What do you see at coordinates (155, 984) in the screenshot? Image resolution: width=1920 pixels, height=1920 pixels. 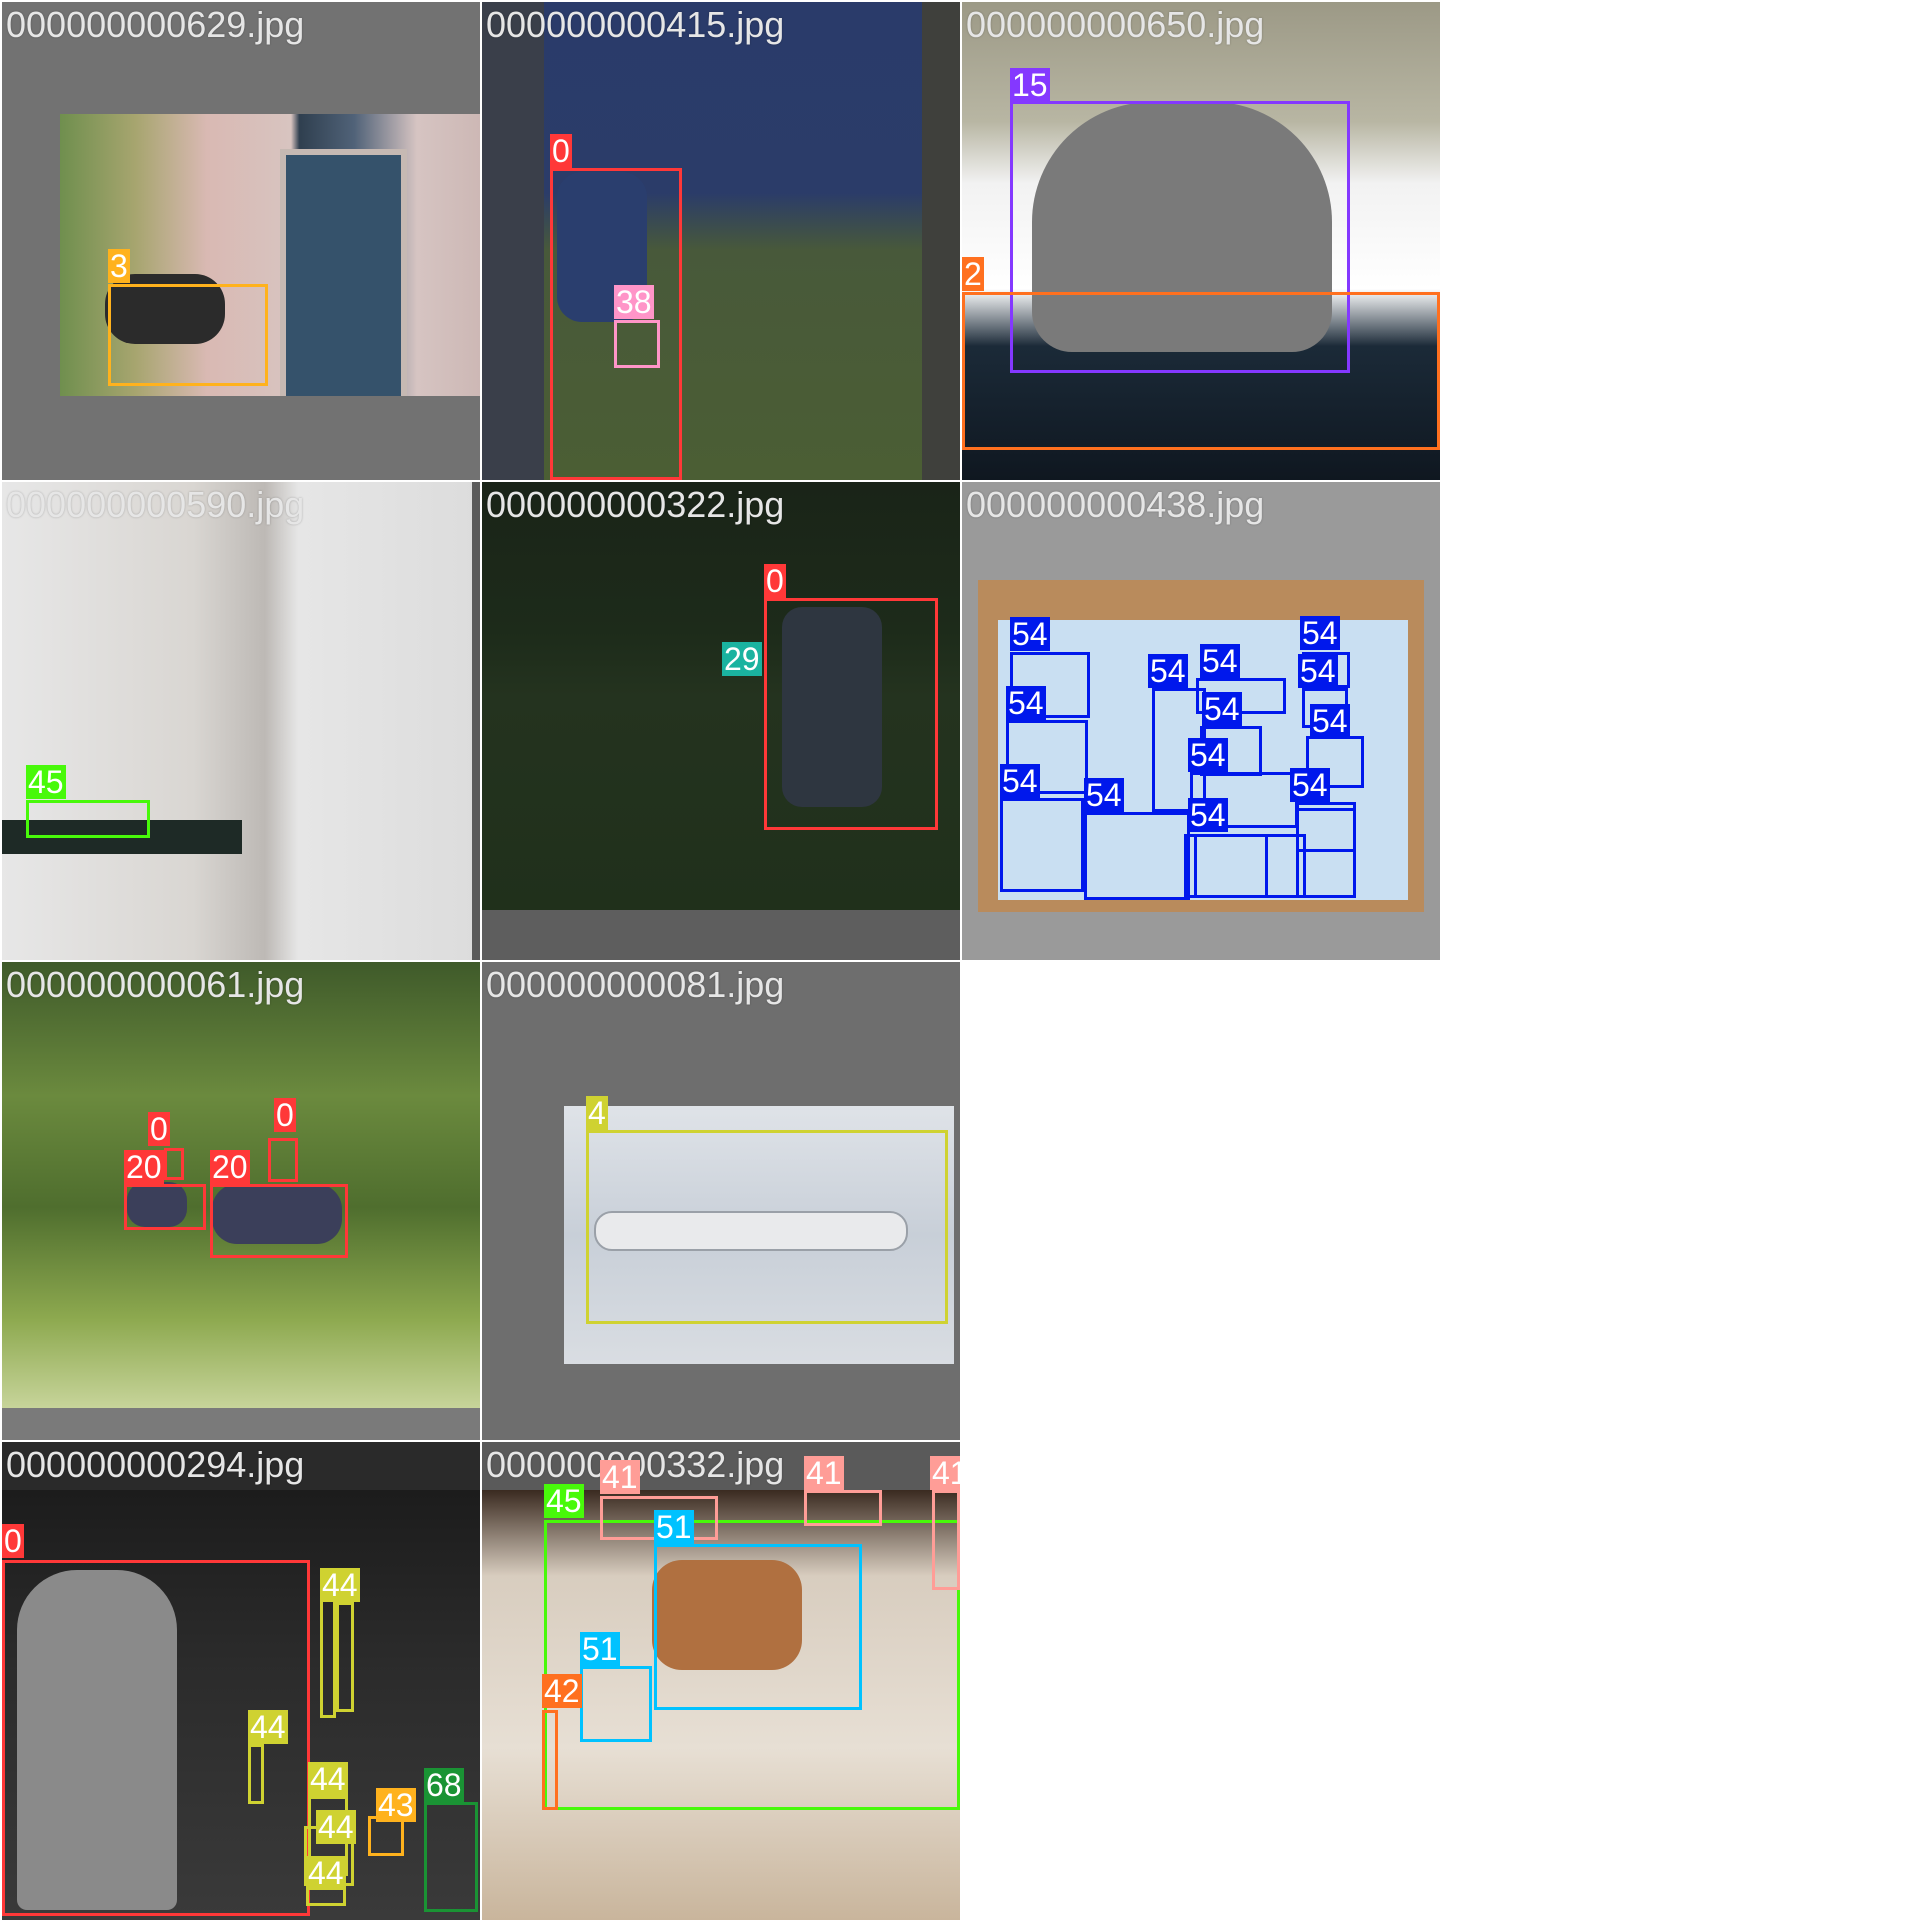 I see `filename-label: 000000000061.jpg` at bounding box center [155, 984].